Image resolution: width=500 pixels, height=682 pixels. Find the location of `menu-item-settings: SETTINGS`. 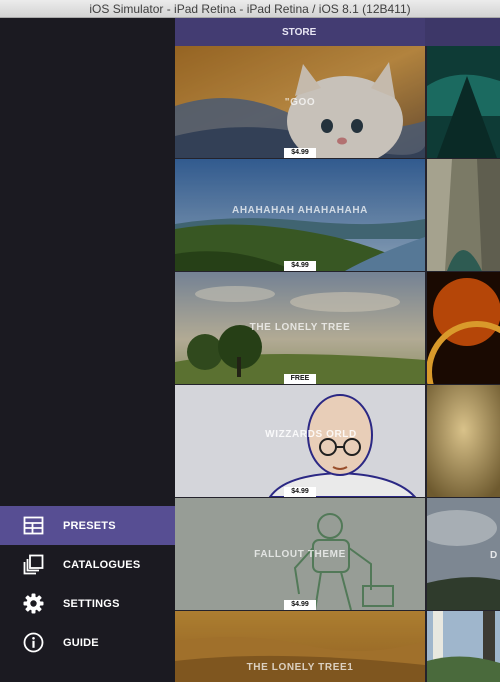

menu-item-settings: SETTINGS is located at coordinates (87, 603).